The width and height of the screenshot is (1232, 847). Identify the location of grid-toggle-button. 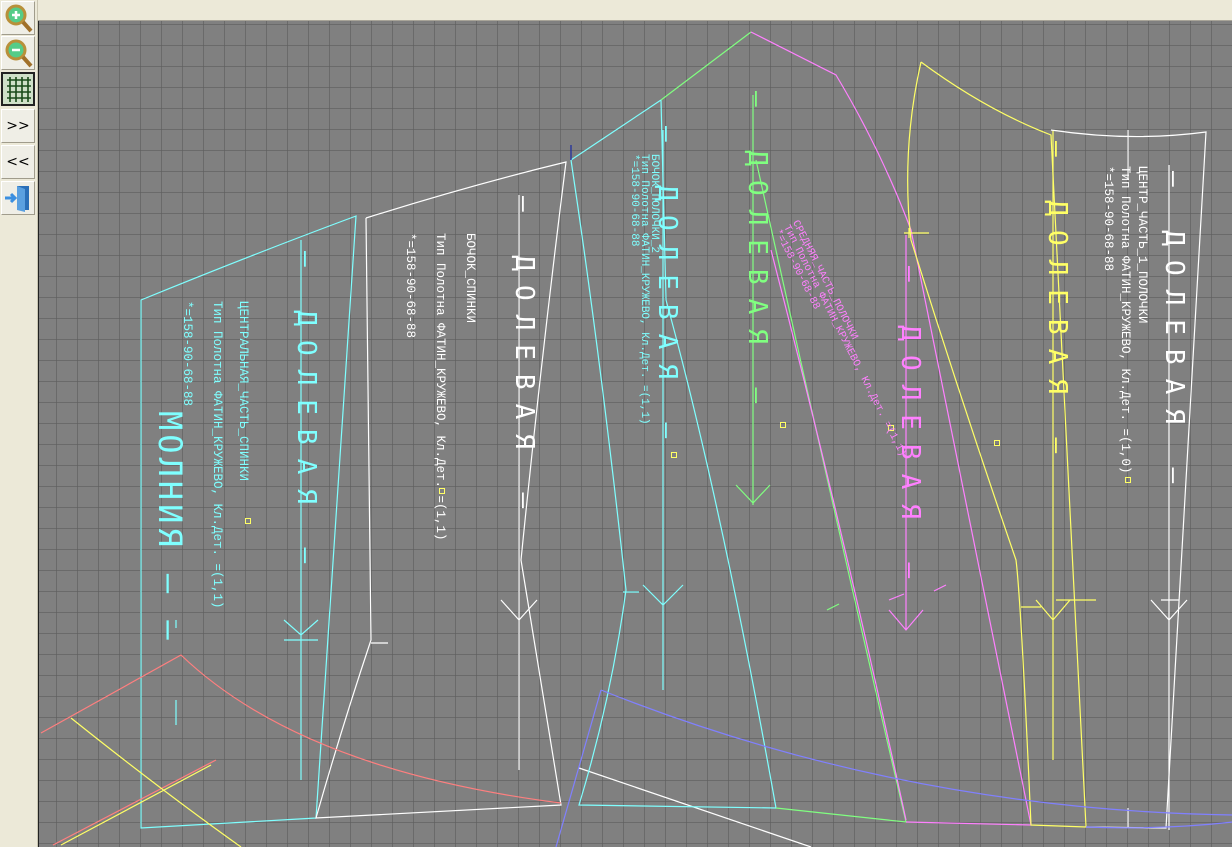
(18, 89).